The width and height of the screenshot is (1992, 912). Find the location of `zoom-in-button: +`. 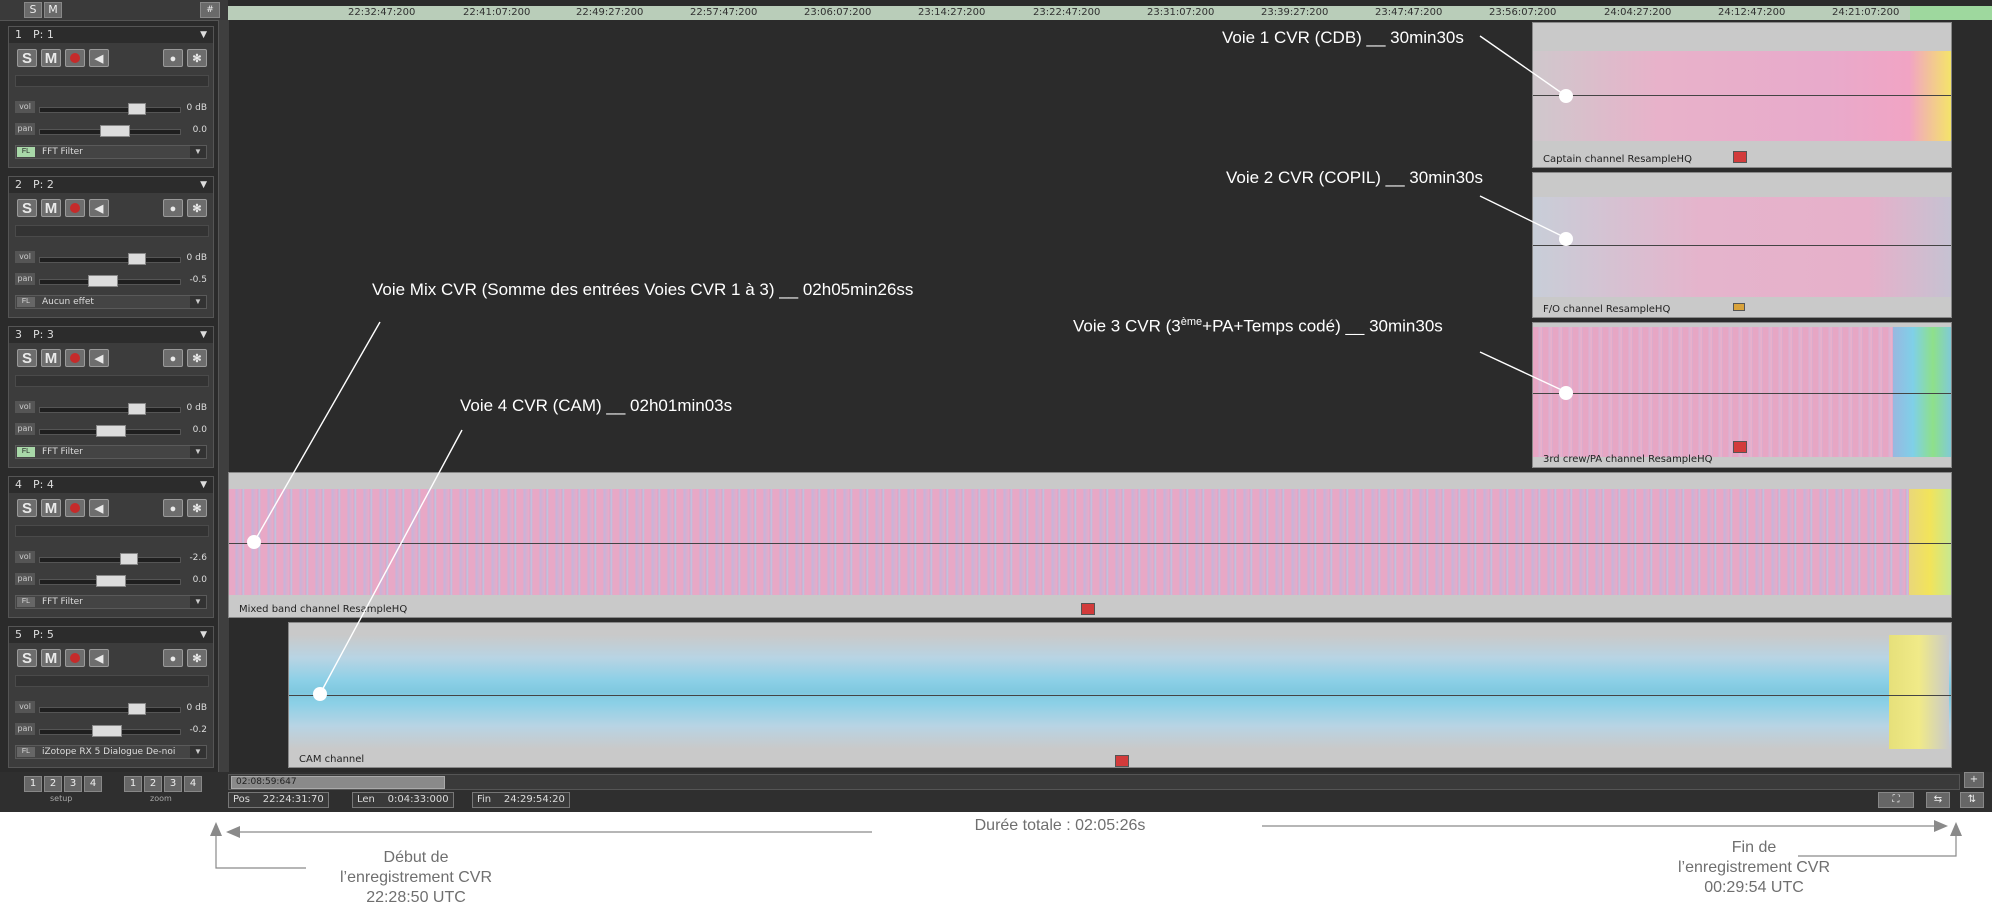

zoom-in-button: + is located at coordinates (1974, 780).